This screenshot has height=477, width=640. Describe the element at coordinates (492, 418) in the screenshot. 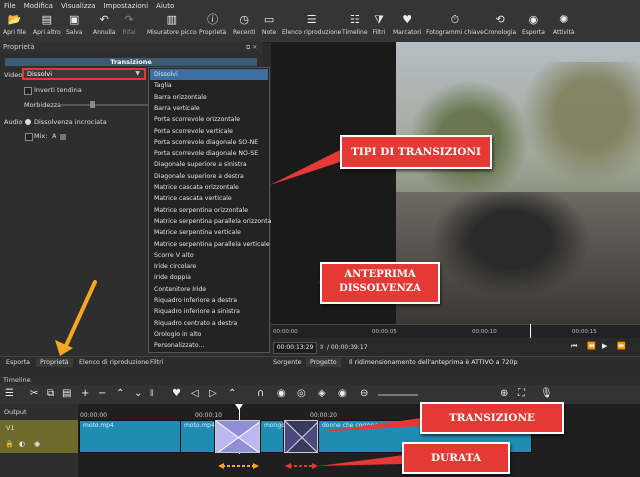

I see `callout-transition: TRANSIZIONE` at that location.